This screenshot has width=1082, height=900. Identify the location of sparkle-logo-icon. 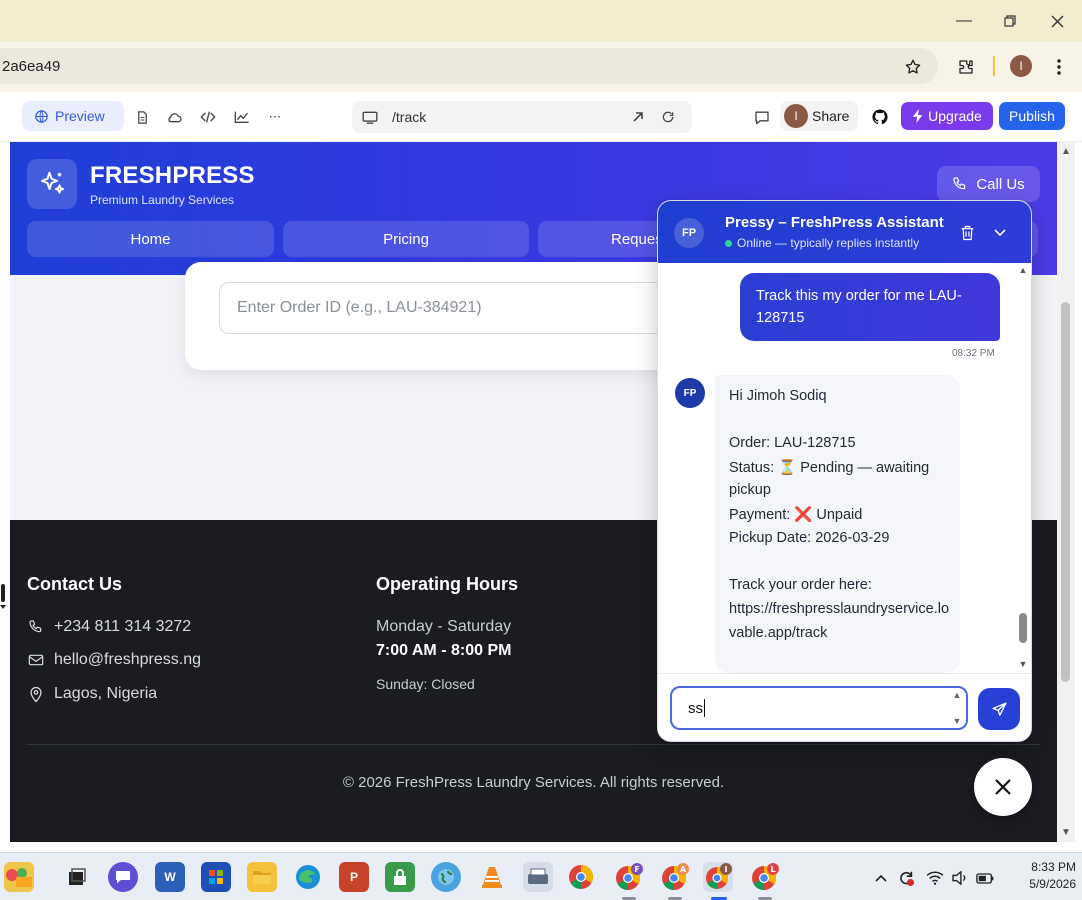
(52, 184).